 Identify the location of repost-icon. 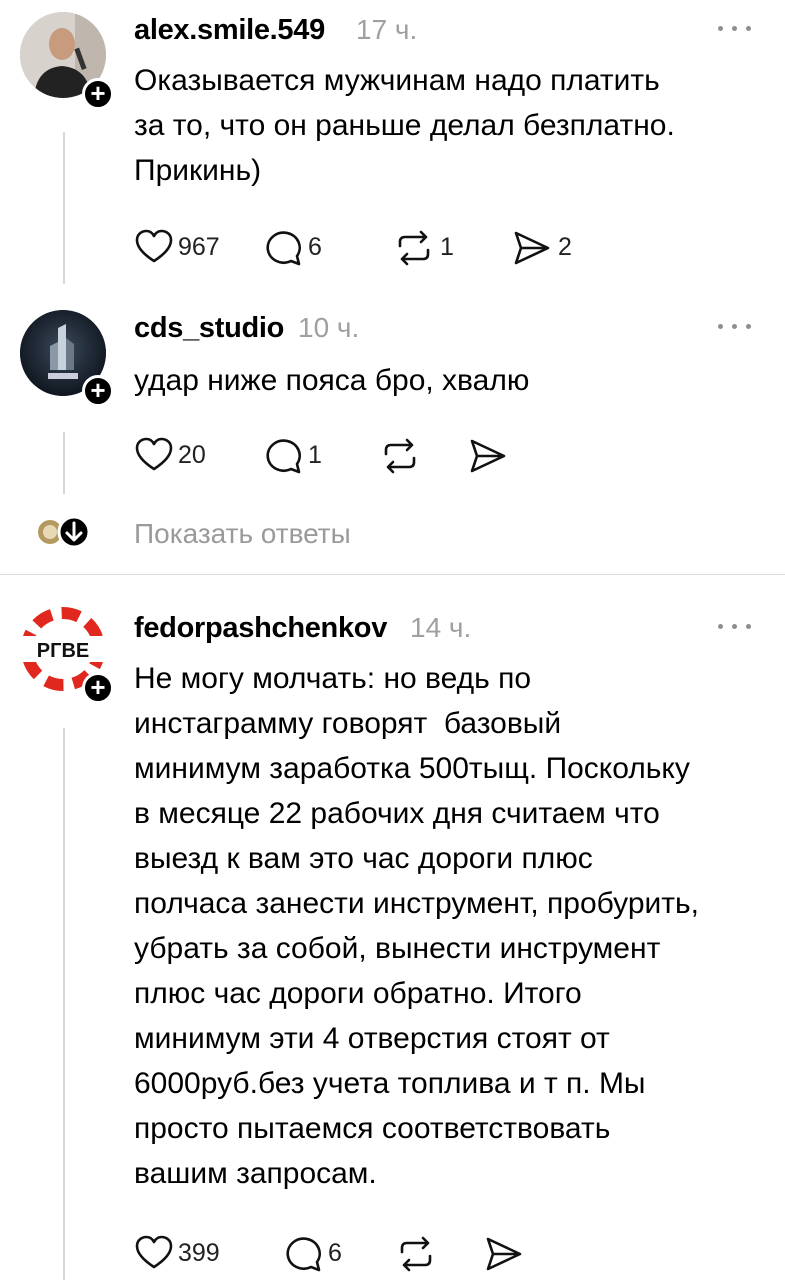
(416, 1254).